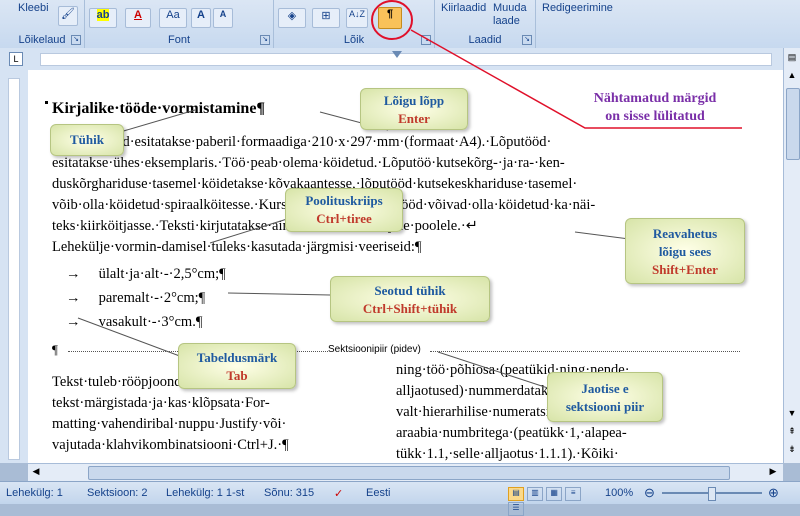  Describe the element at coordinates (655, 107) in the screenshot. I see `hidden-marks-annotation: Nähtamatud märgid on sisse lülitatud` at that location.